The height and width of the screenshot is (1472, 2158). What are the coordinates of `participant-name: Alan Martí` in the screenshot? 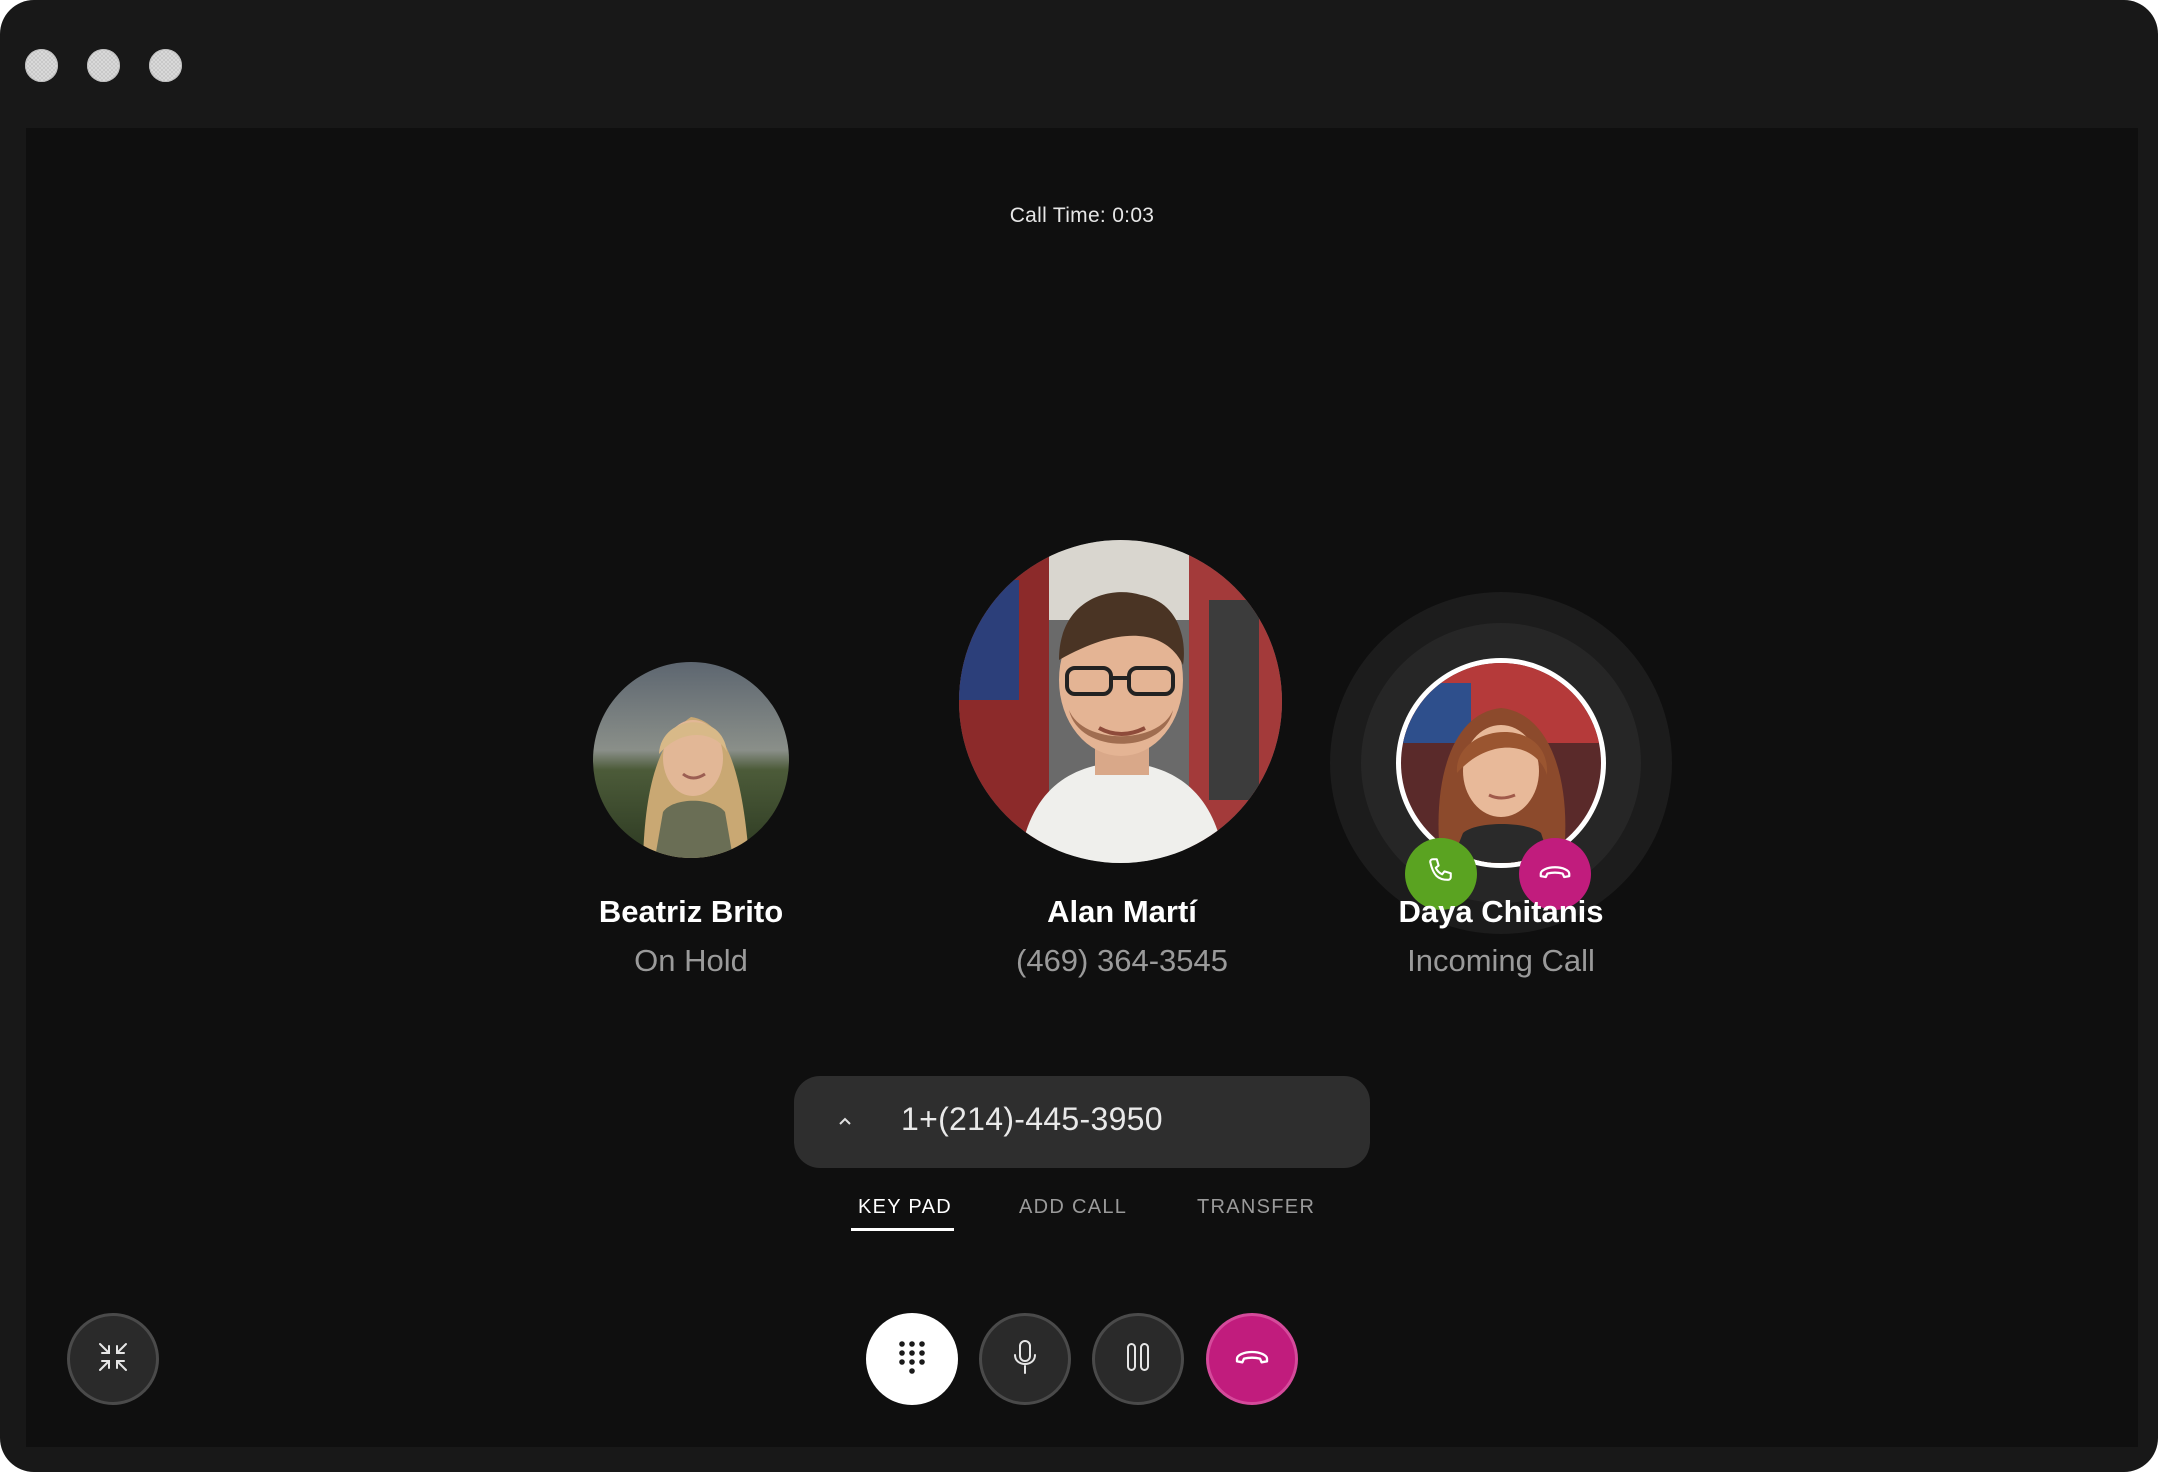 It's located at (1122, 911).